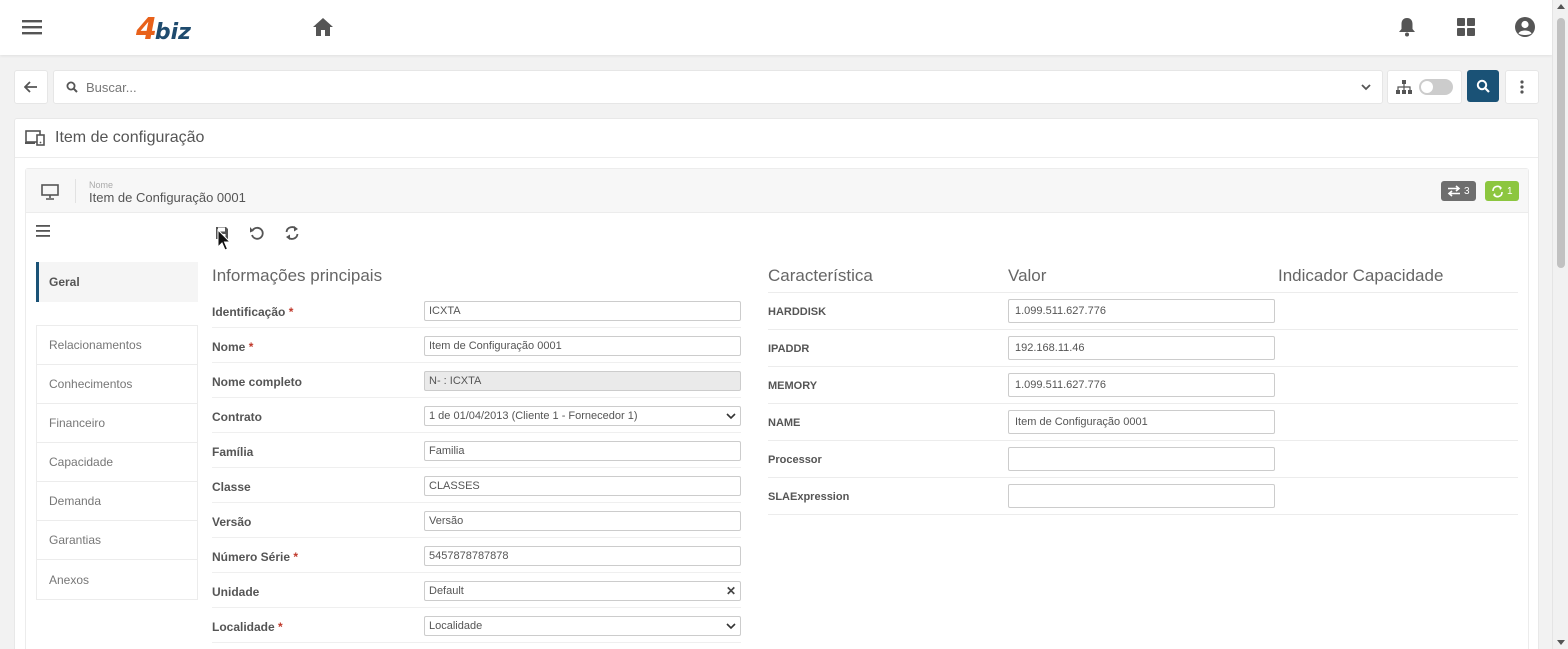 This screenshot has height=649, width=1568. What do you see at coordinates (795, 460) in the screenshot?
I see `characteristic-name: Processor` at bounding box center [795, 460].